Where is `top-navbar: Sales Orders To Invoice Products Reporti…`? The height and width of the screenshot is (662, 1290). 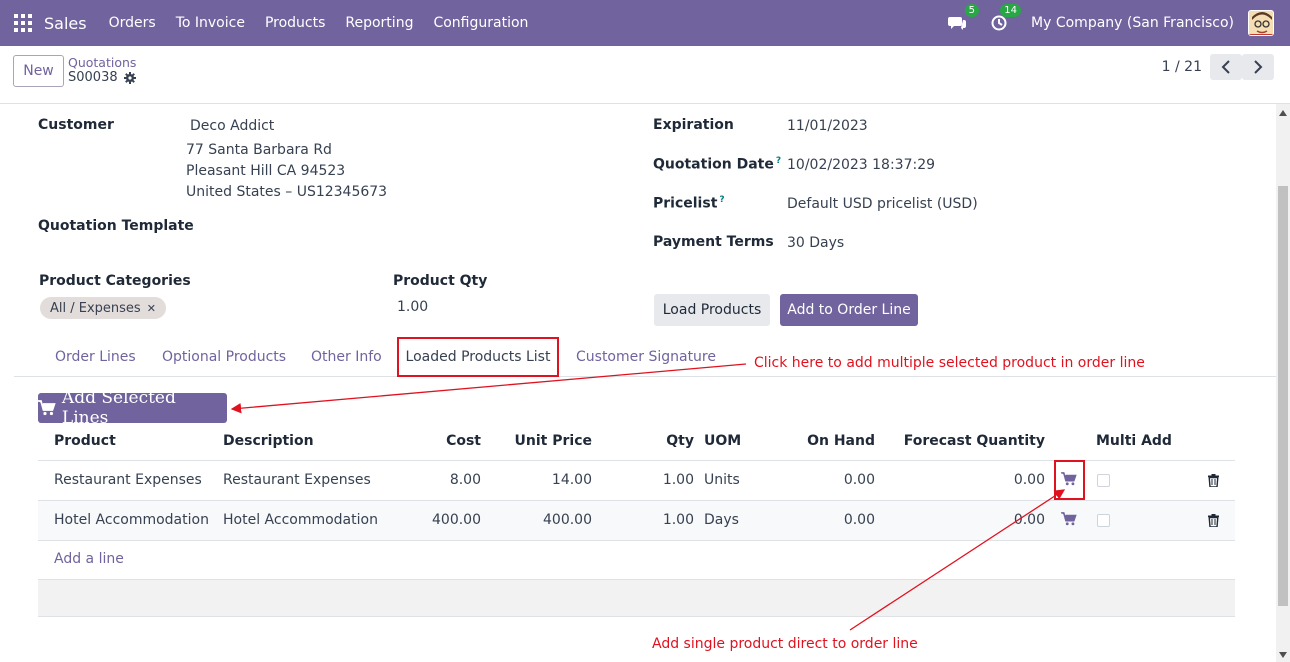 top-navbar: Sales Orders To Invoice Products Reporti… is located at coordinates (645, 23).